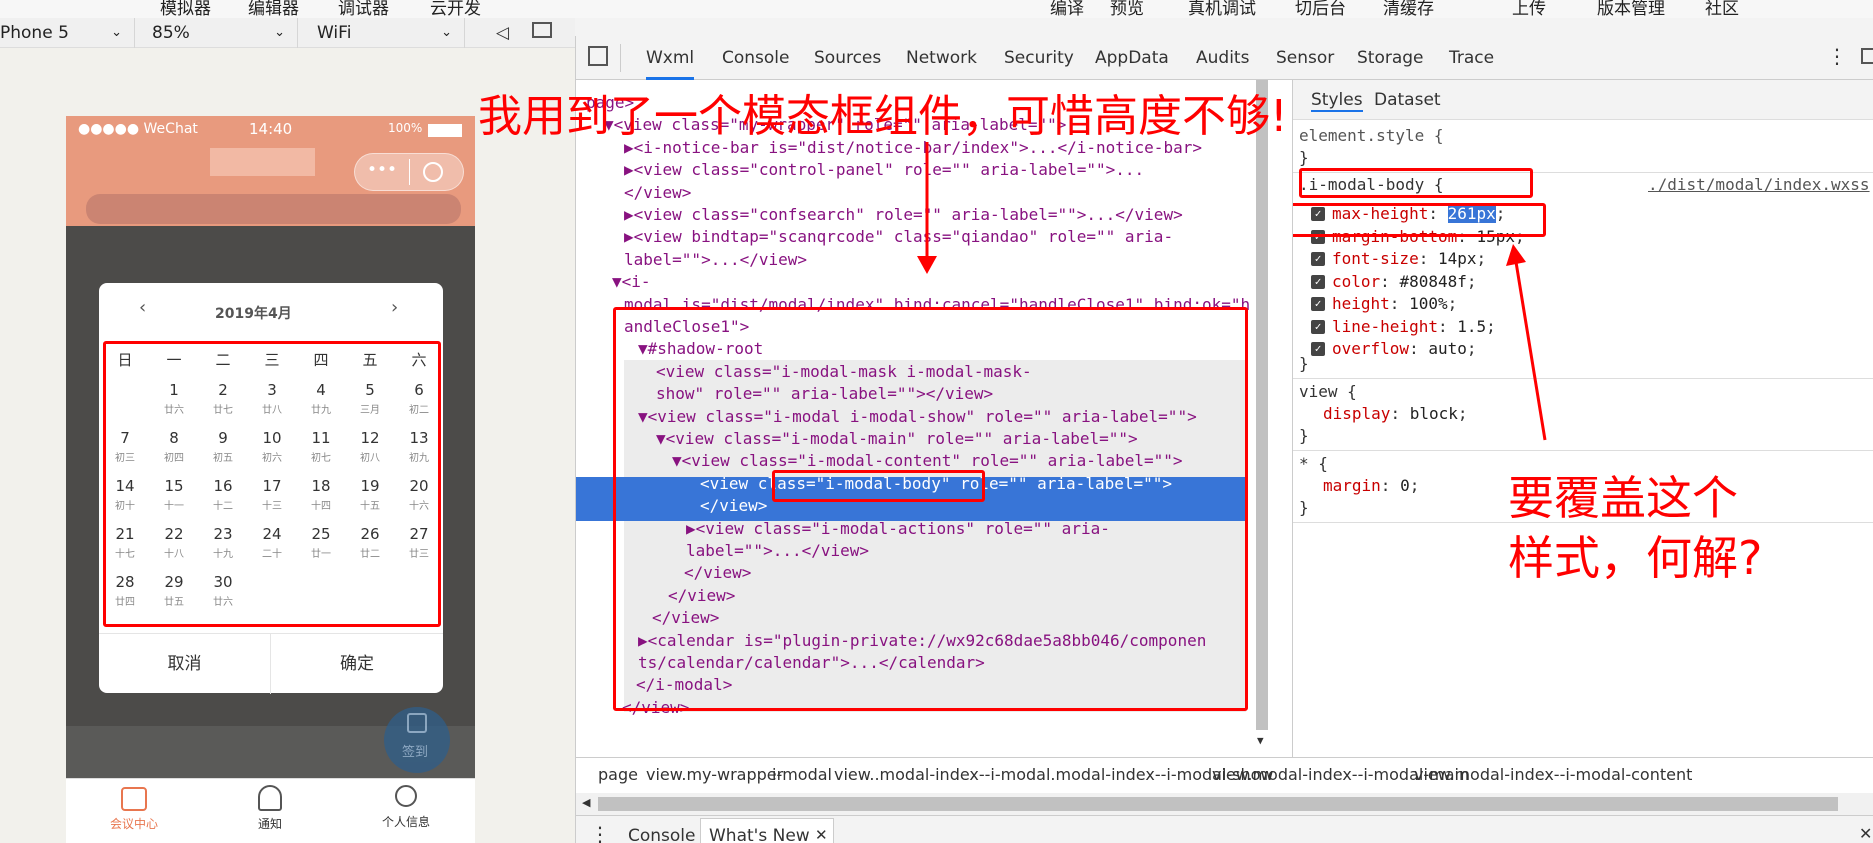 This screenshot has height=843, width=1873. Describe the element at coordinates (927, 265) in the screenshot. I see `arrow-down-head` at that location.